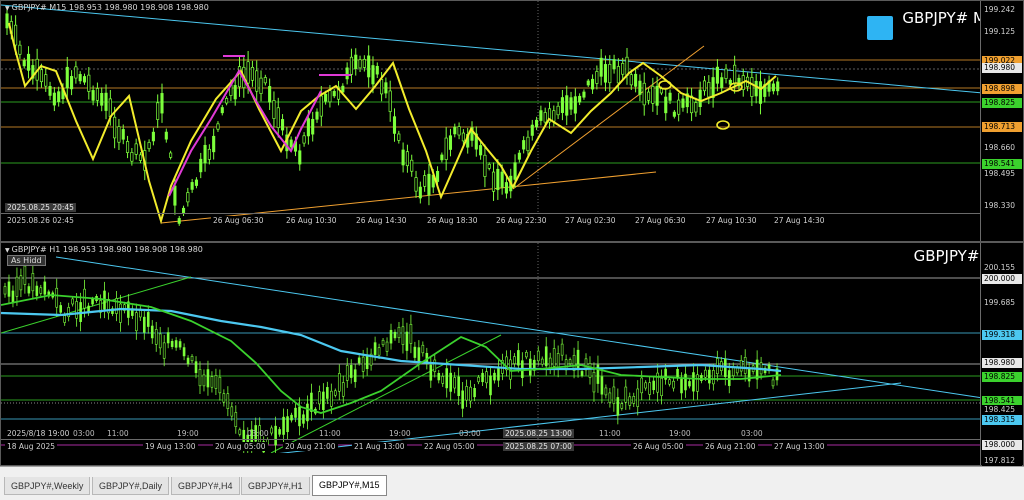 The height and width of the screenshot is (500, 1024). Describe the element at coordinates (723, 125) in the screenshot. I see `m15-highlight-circle` at that location.